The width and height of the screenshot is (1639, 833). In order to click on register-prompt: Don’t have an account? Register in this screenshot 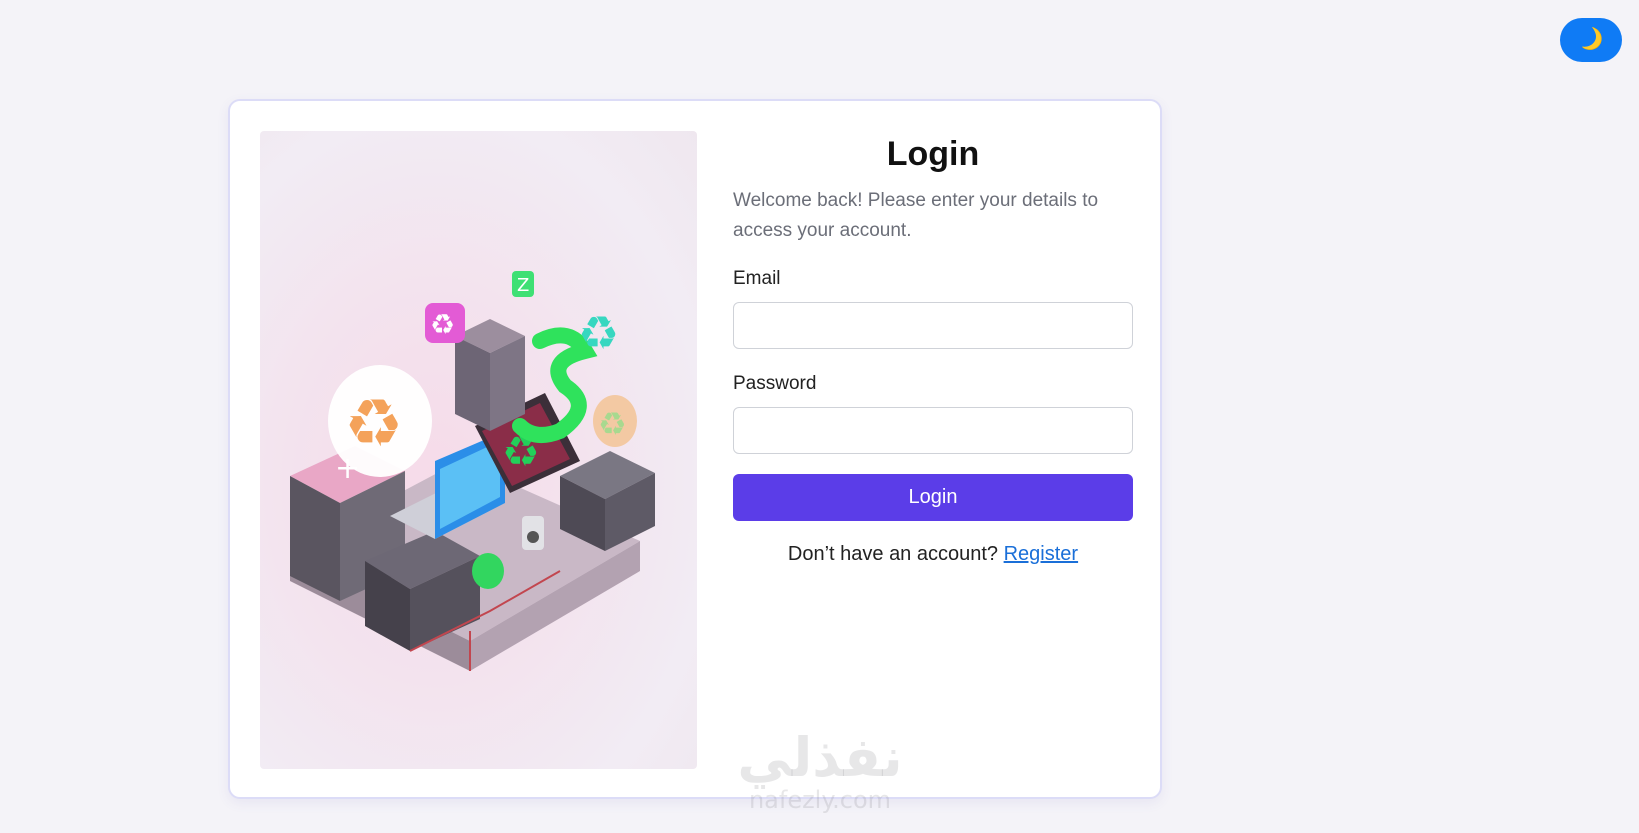, I will do `click(933, 554)`.